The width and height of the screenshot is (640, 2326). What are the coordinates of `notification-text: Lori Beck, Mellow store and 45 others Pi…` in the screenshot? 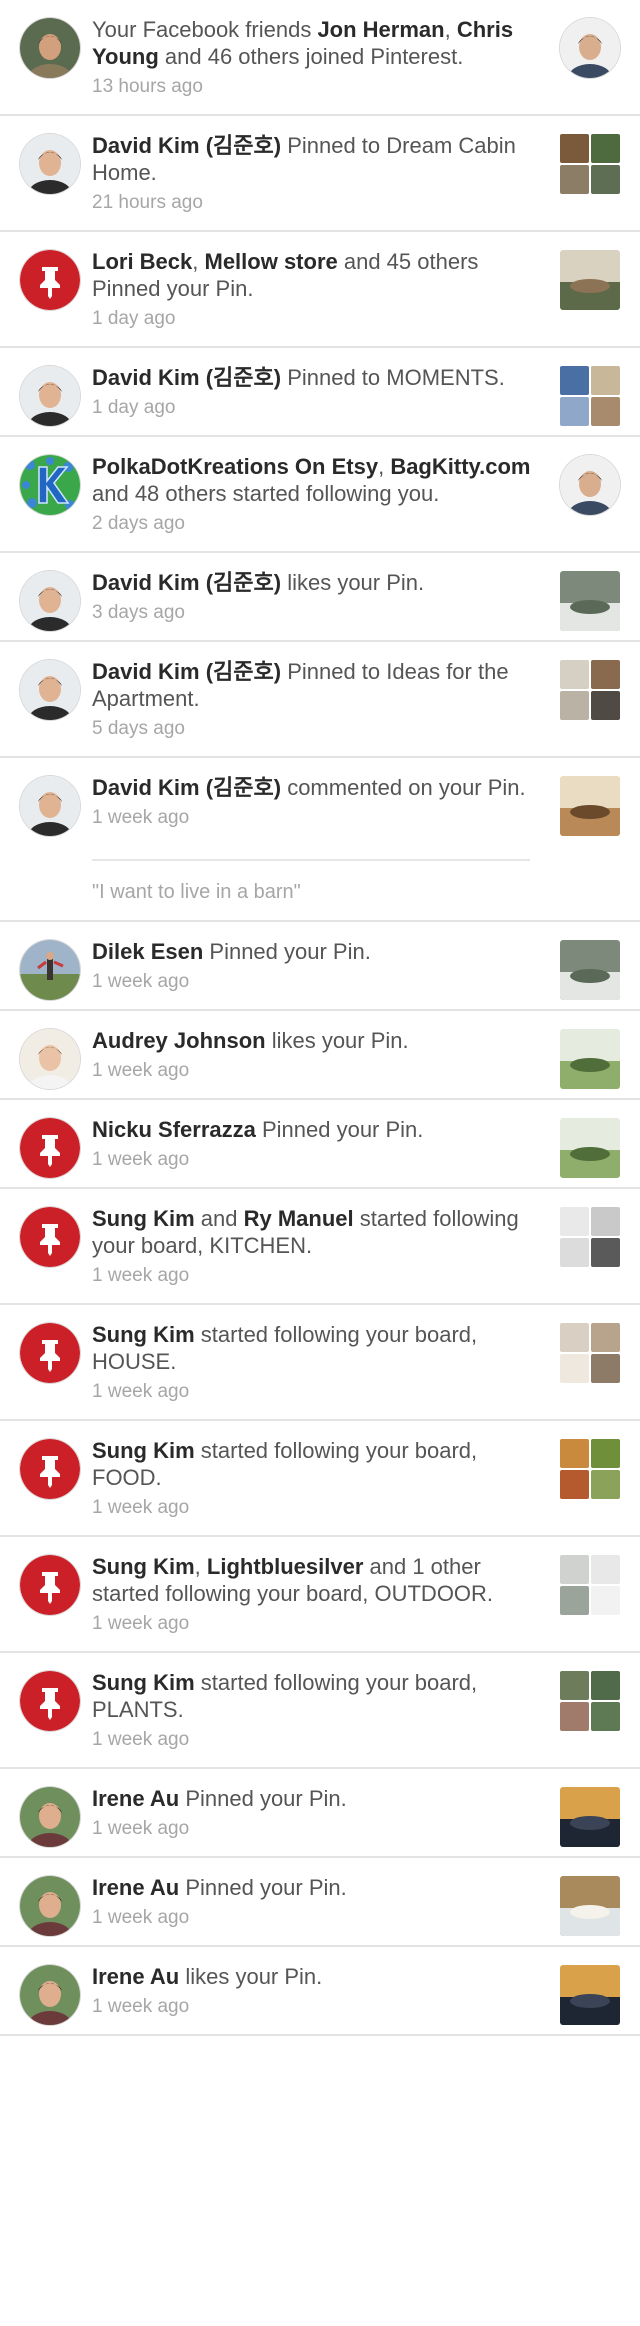 It's located at (316, 275).